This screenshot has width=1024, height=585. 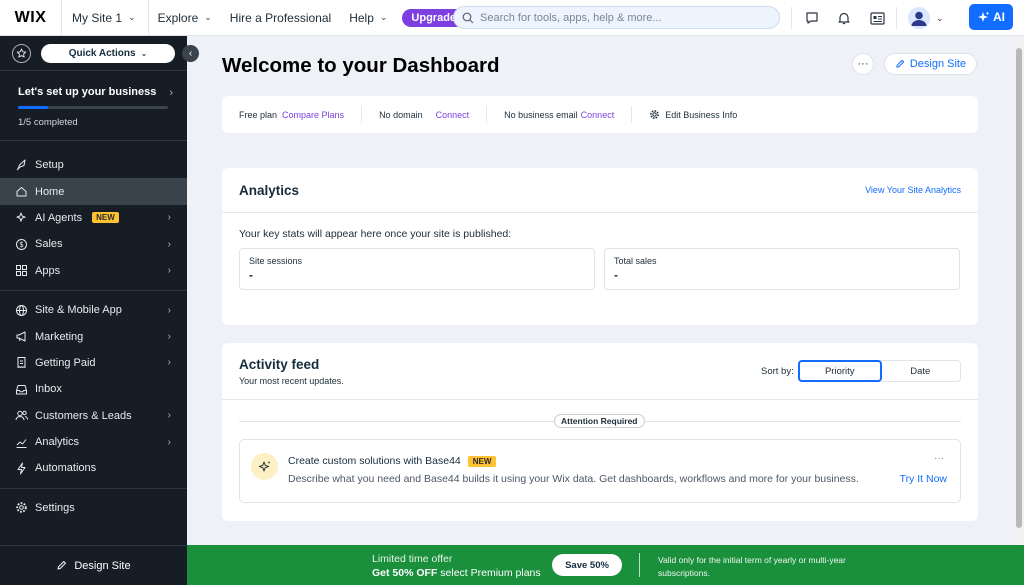 What do you see at coordinates (600, 421) in the screenshot?
I see `attention-divider: Attention Required` at bounding box center [600, 421].